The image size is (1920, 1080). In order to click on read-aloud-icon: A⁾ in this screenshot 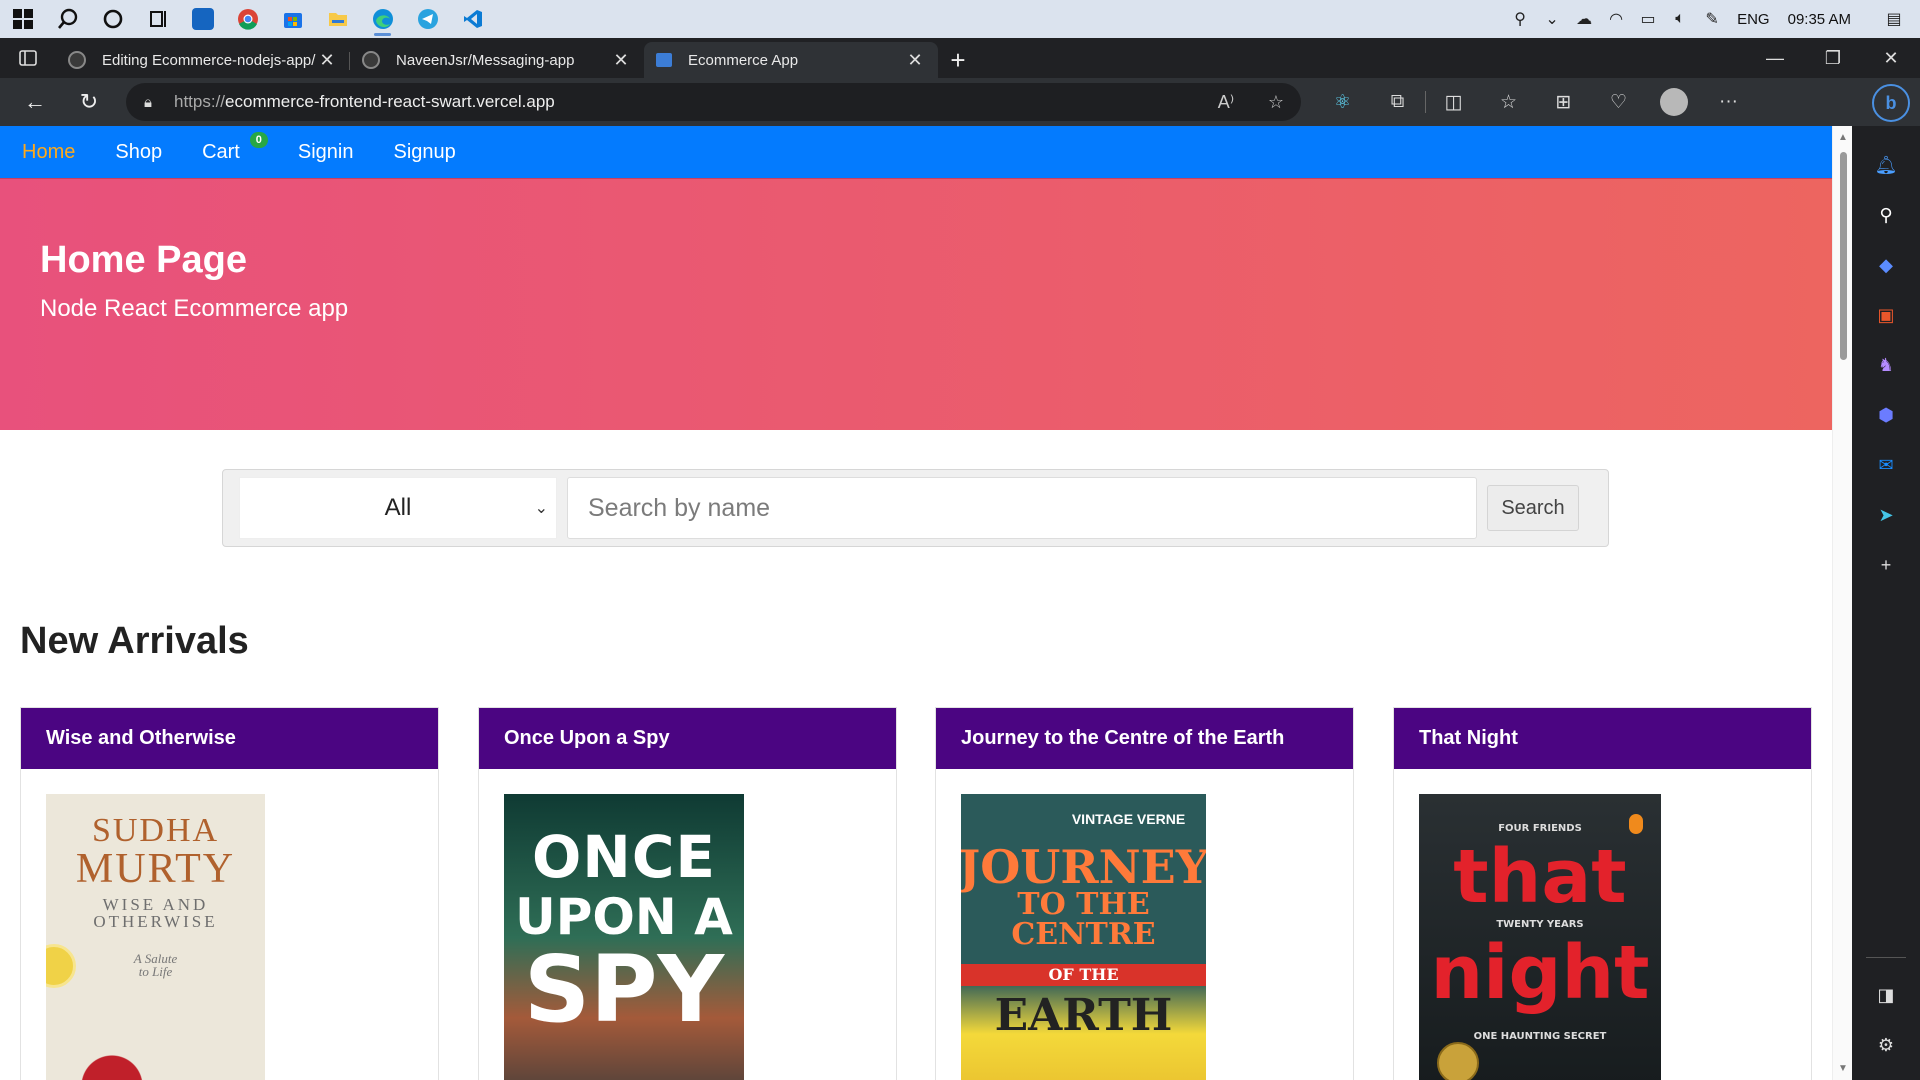, I will do `click(1226, 102)`.